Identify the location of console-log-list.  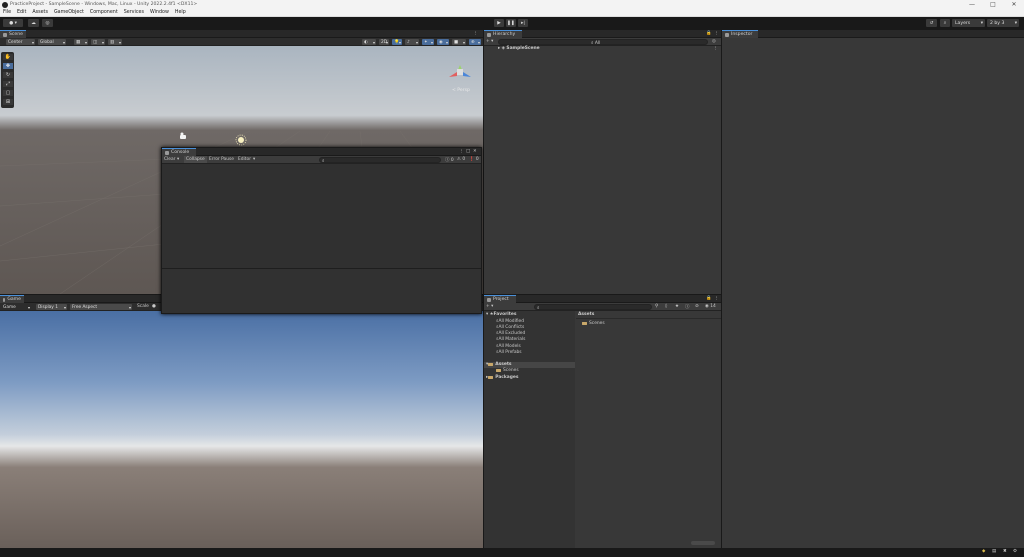
(321, 216).